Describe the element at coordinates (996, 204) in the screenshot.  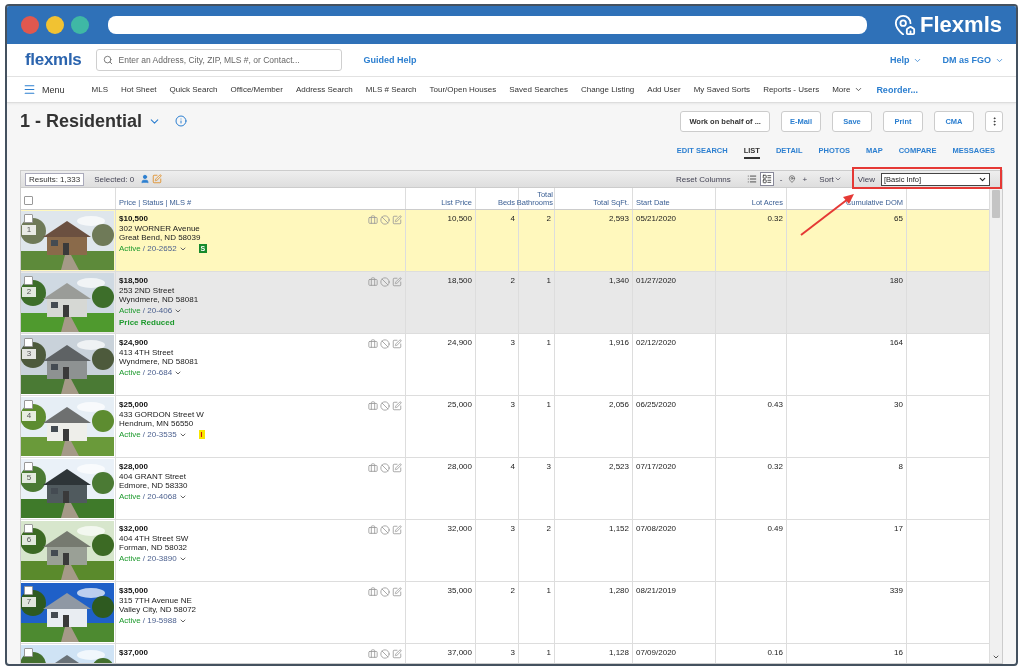
I see `scroll-thumb` at that location.